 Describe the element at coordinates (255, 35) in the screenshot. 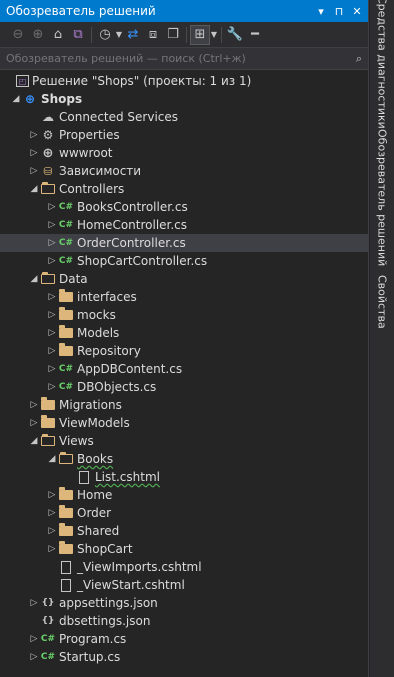

I see `minus-icon: ━` at that location.